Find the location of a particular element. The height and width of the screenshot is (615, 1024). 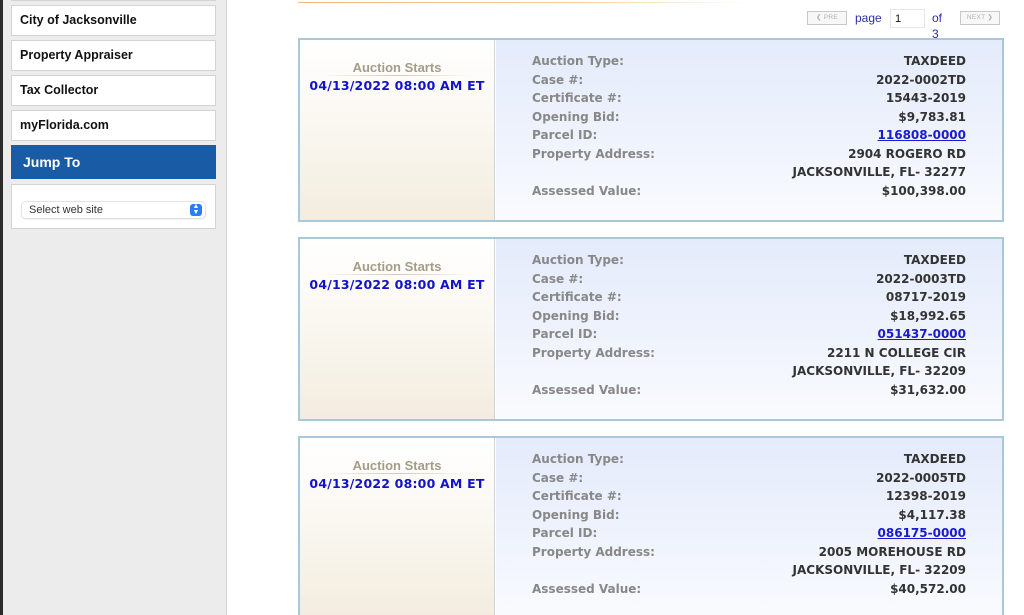

property-address-row: Property Address: 2211 N COLLEGE CIR is located at coordinates (749, 353).